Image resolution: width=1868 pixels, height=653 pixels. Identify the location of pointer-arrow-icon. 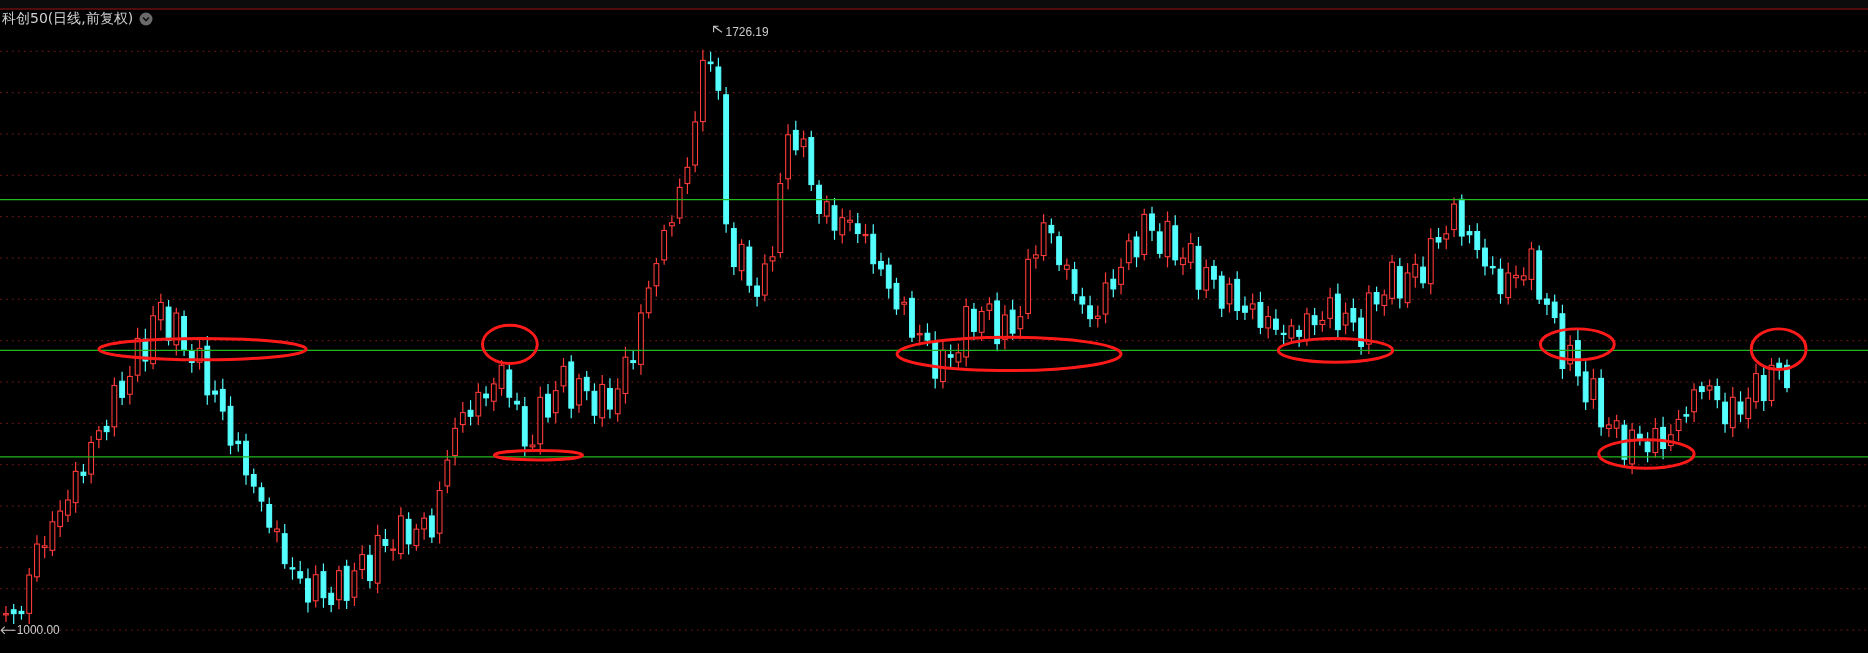
(718, 29).